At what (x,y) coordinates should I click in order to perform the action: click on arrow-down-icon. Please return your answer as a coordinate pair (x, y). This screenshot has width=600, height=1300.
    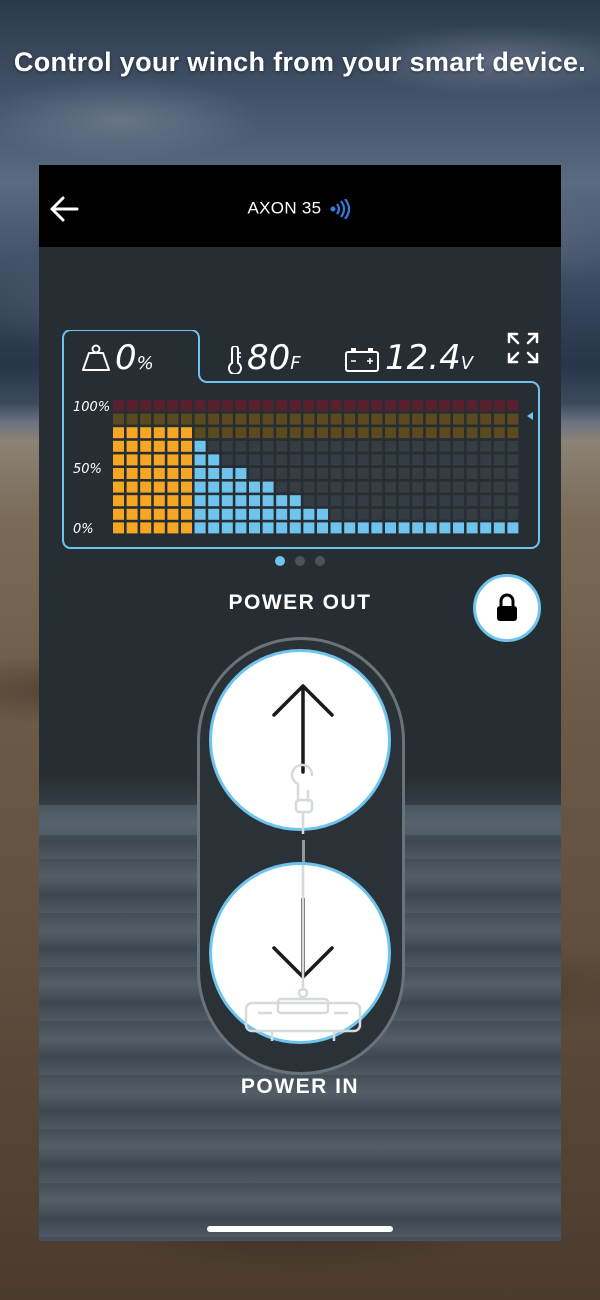
    Looking at the image, I should click on (303, 953).